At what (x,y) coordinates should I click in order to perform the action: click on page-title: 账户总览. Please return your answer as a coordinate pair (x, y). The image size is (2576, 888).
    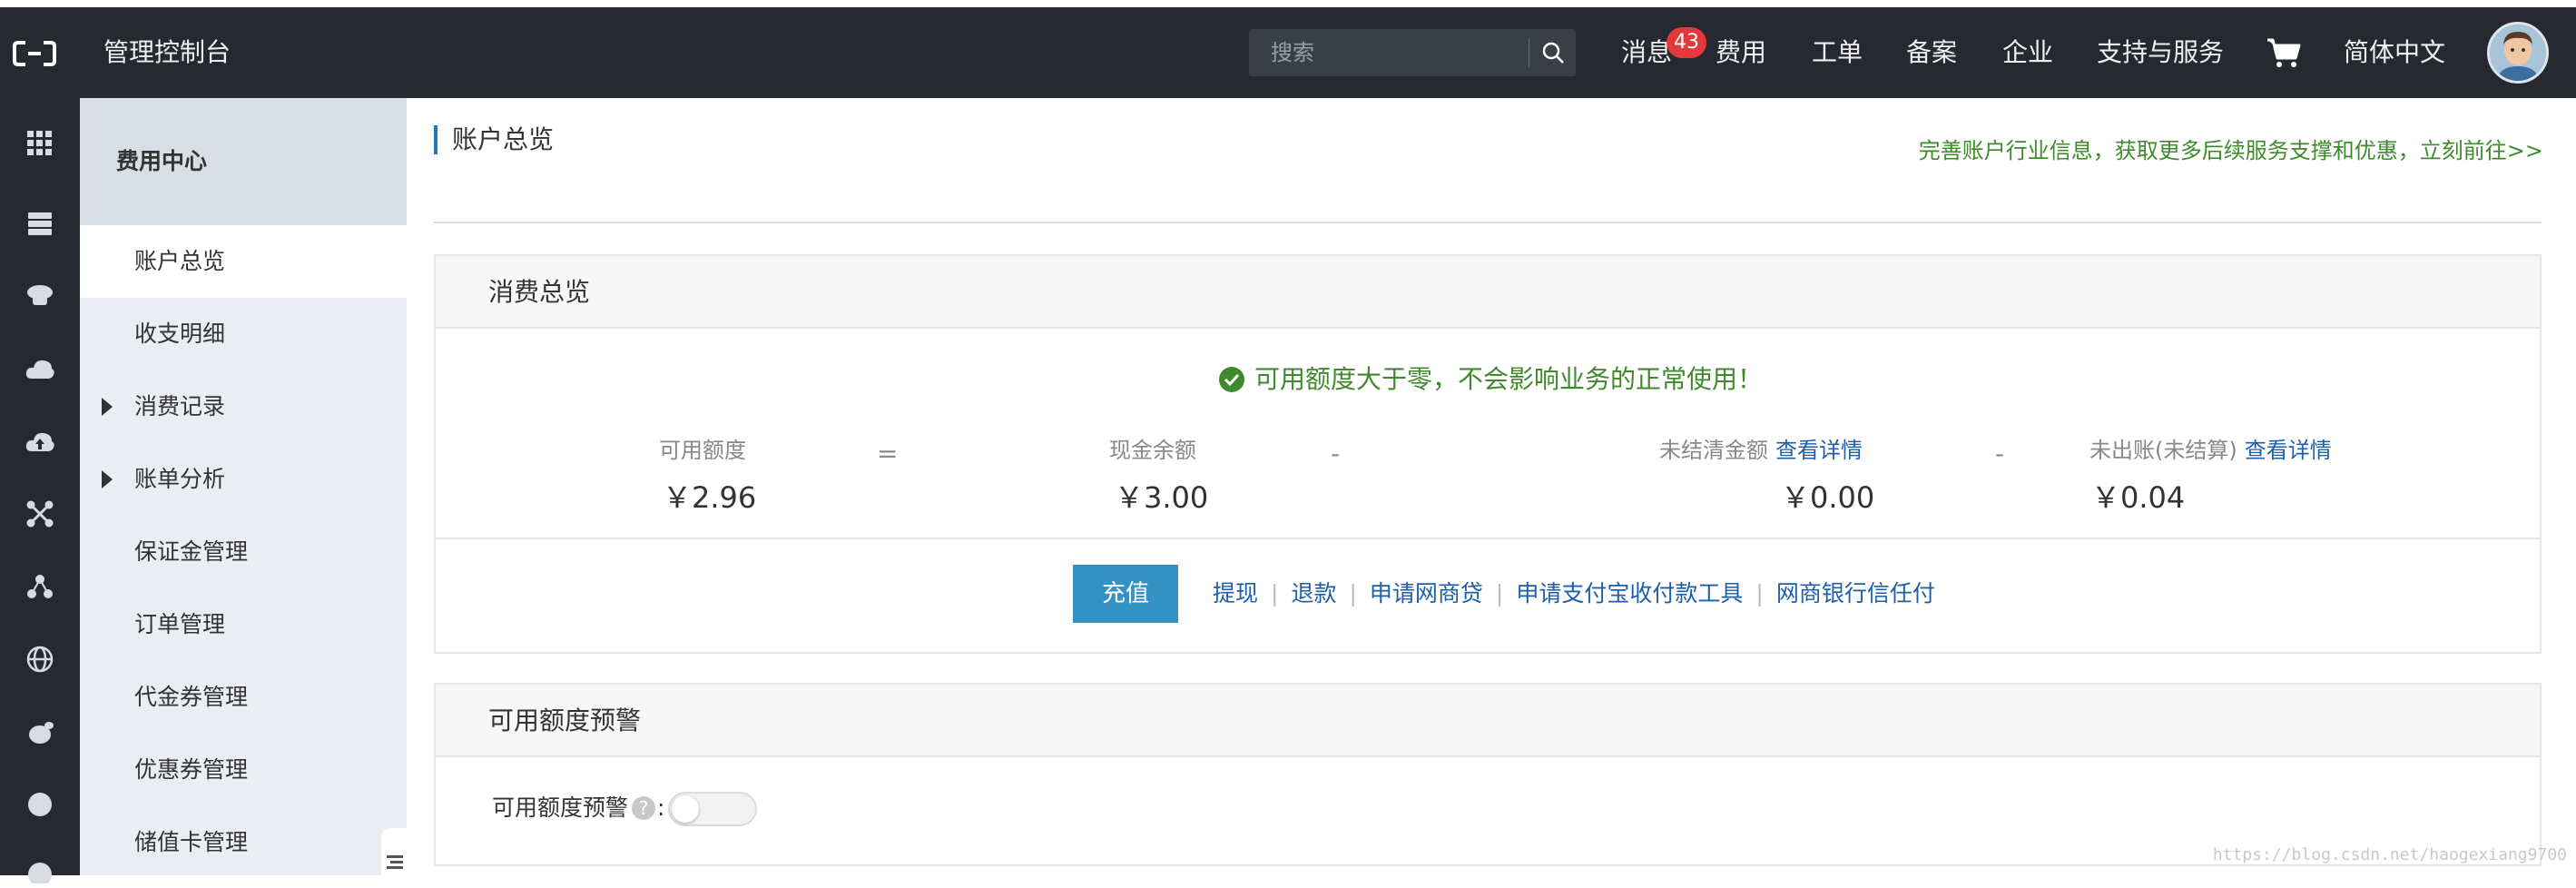
    Looking at the image, I should click on (503, 140).